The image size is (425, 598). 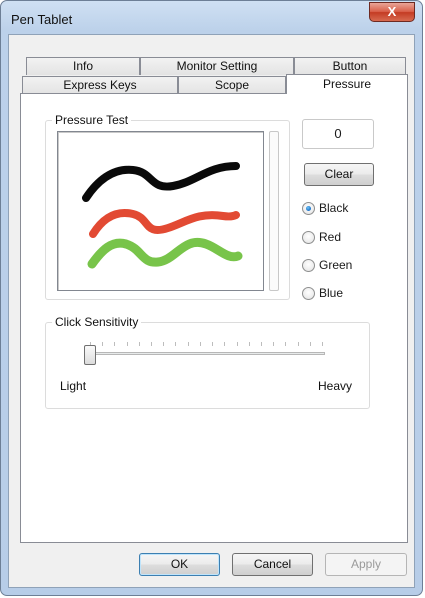 I want to click on radio-button-green, so click(x=308, y=265).